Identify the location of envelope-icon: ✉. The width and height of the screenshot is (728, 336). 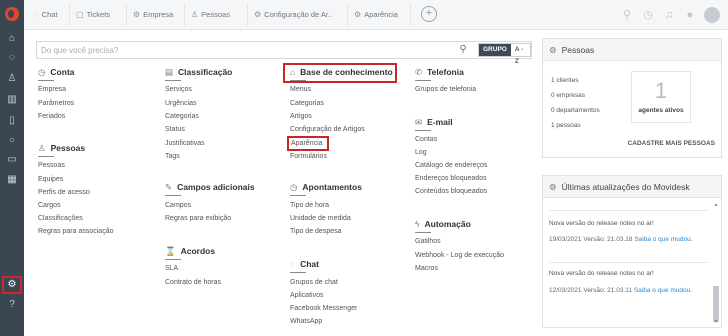
(419, 122).